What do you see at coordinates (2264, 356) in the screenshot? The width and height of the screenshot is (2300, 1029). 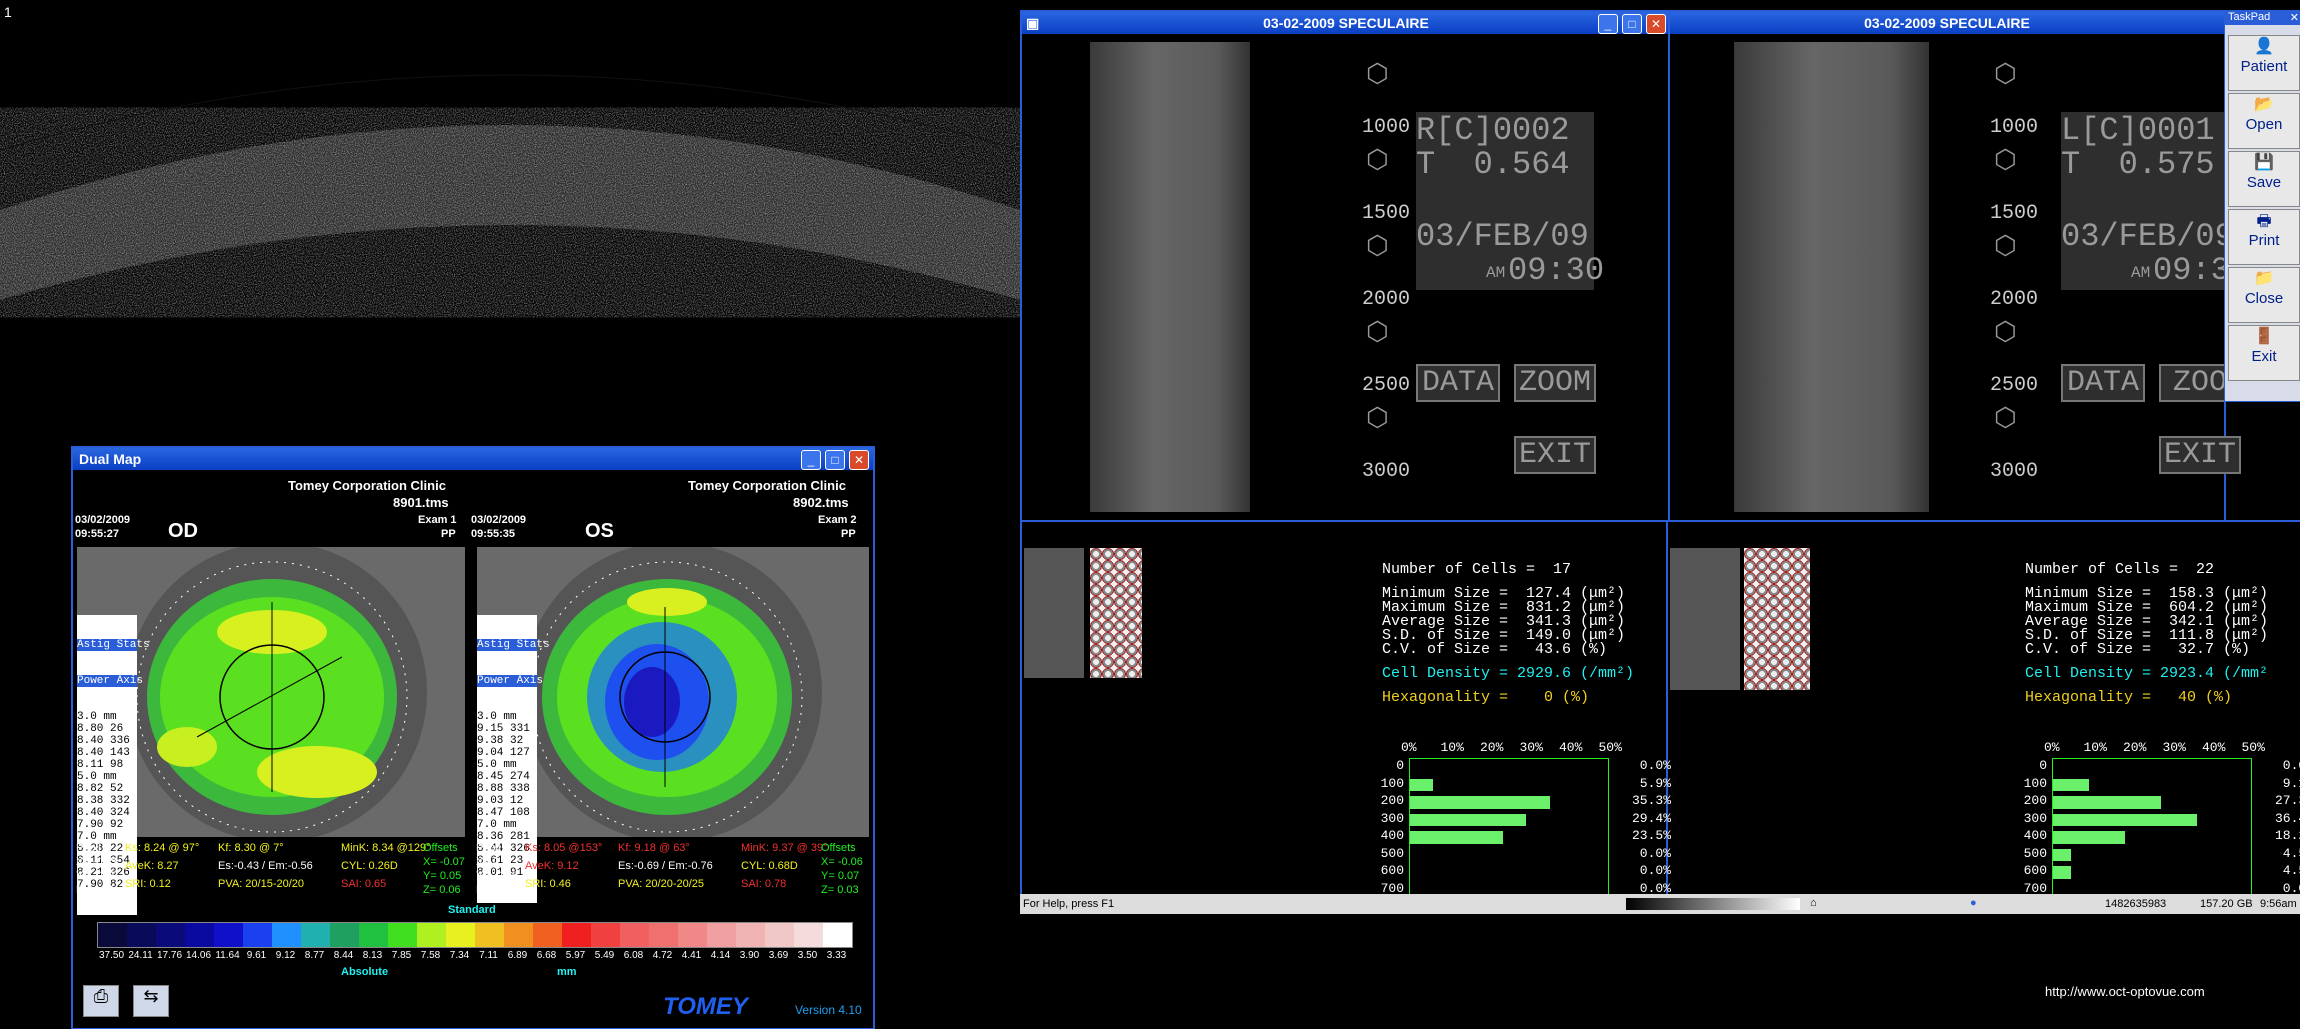 I see `taskpad-button-label: Exit` at bounding box center [2264, 356].